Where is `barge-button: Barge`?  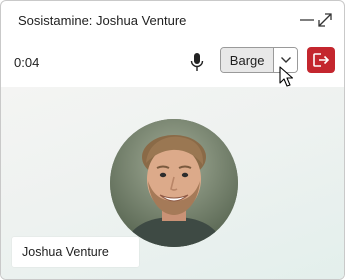 barge-button: Barge is located at coordinates (248, 60).